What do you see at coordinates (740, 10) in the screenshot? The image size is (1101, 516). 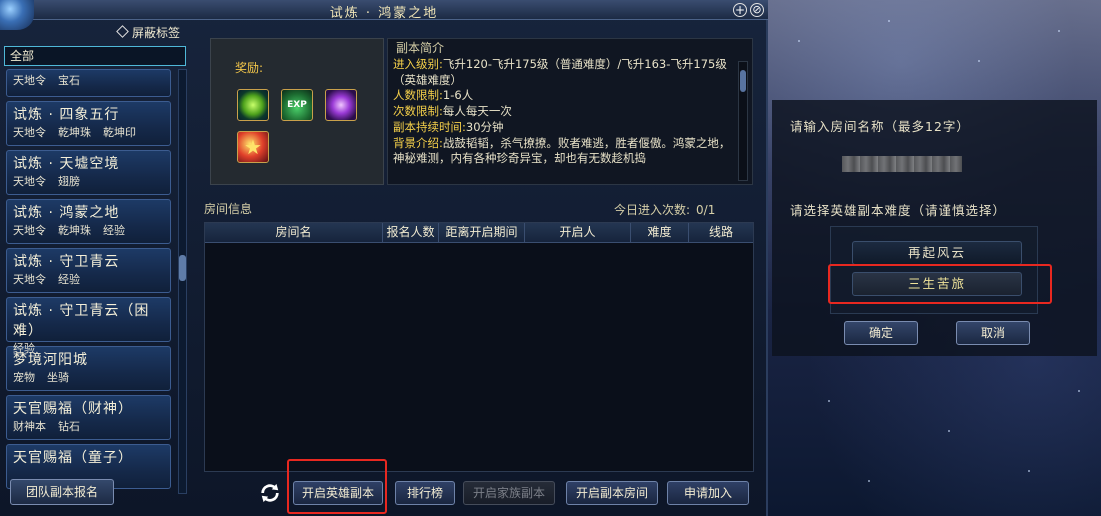 I see `plus-icon: +` at bounding box center [740, 10].